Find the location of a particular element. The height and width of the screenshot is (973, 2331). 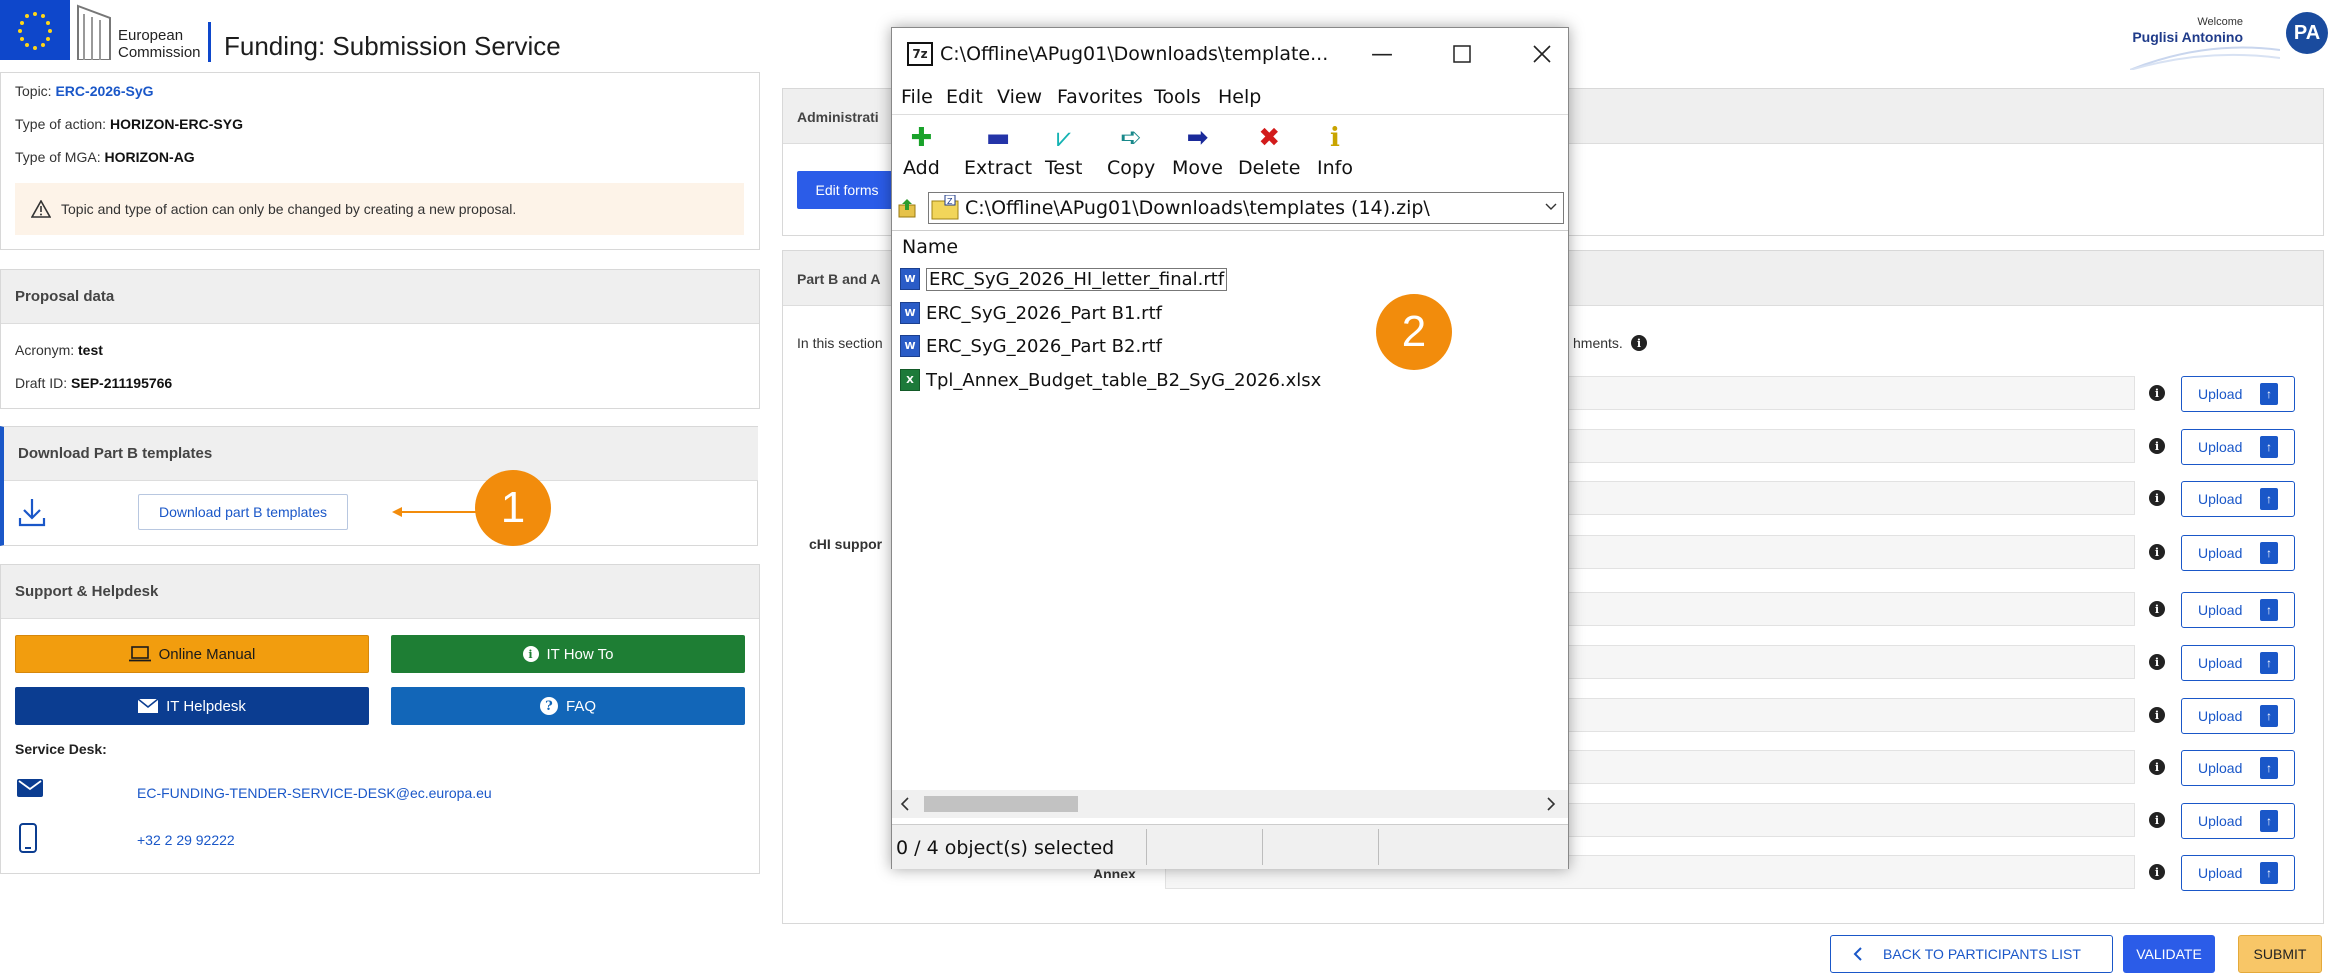

part-b-intro: In this section is located at coordinates (840, 343).